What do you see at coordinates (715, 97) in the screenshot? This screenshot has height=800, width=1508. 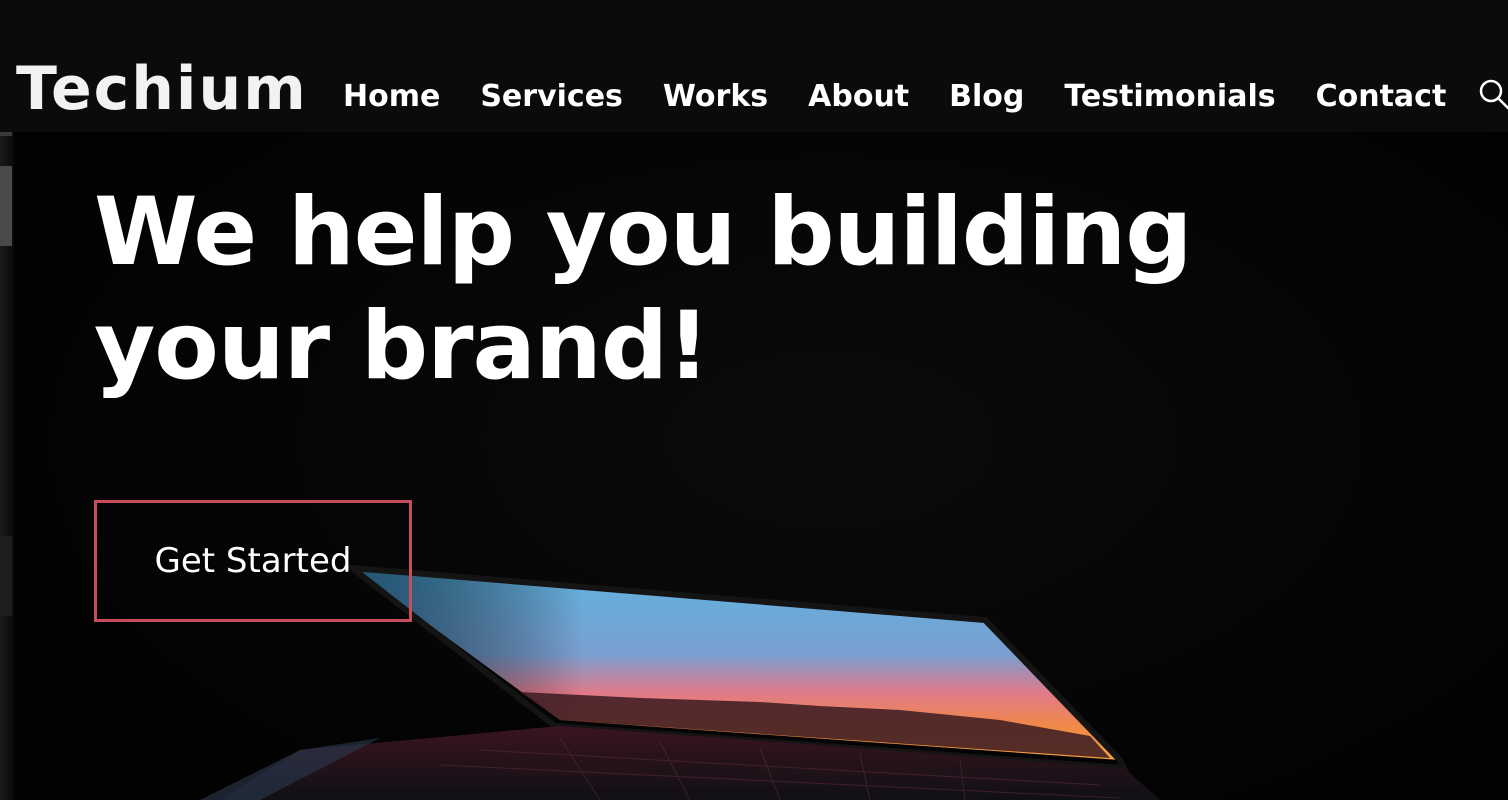 I see `nav-item-works: Works` at bounding box center [715, 97].